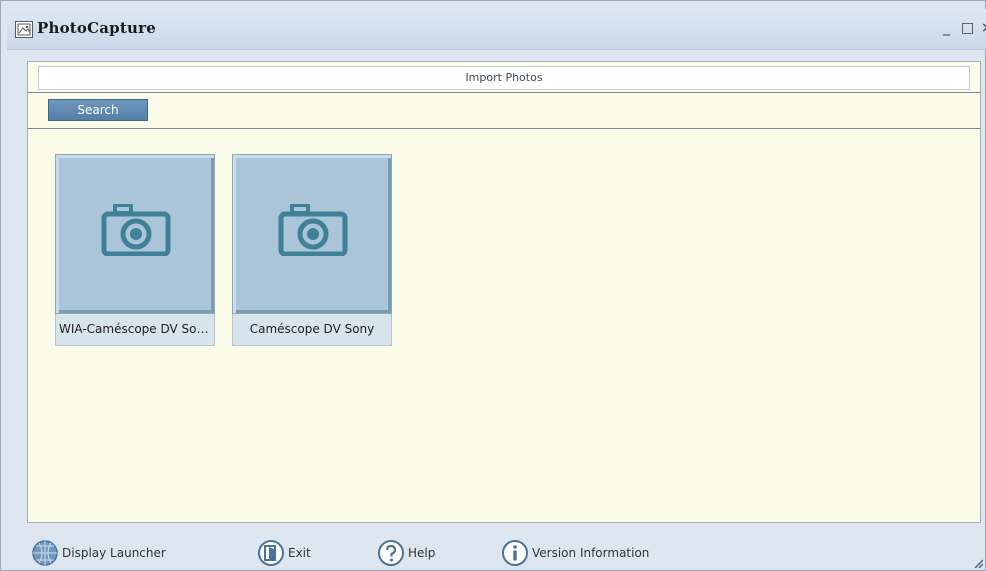  Describe the element at coordinates (591, 553) in the screenshot. I see `version-info-label: Version Information` at that location.